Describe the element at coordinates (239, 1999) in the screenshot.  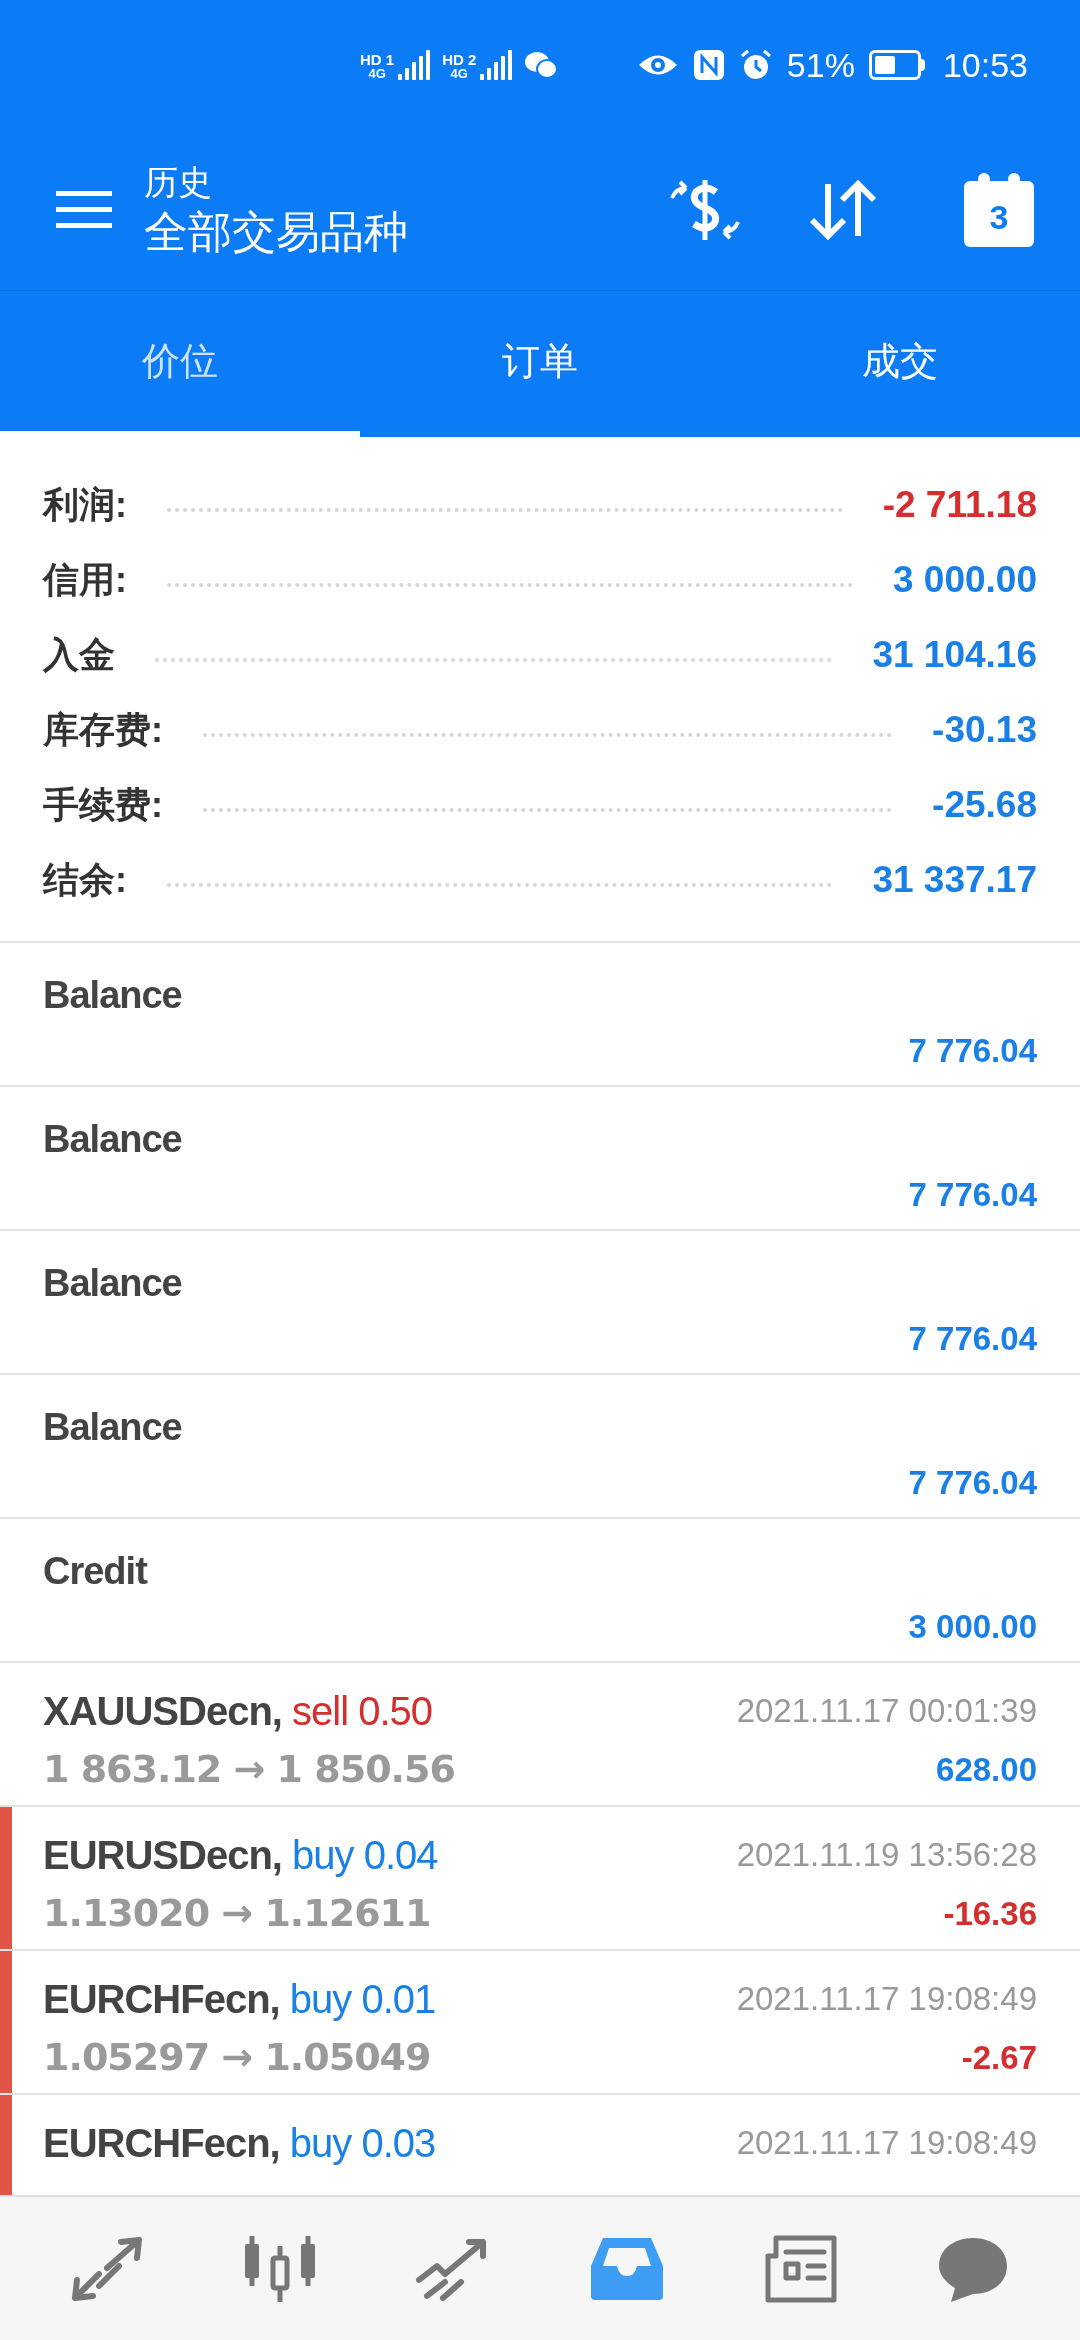
I see `deal-title: EURCHFecn, buy 0.01` at that location.